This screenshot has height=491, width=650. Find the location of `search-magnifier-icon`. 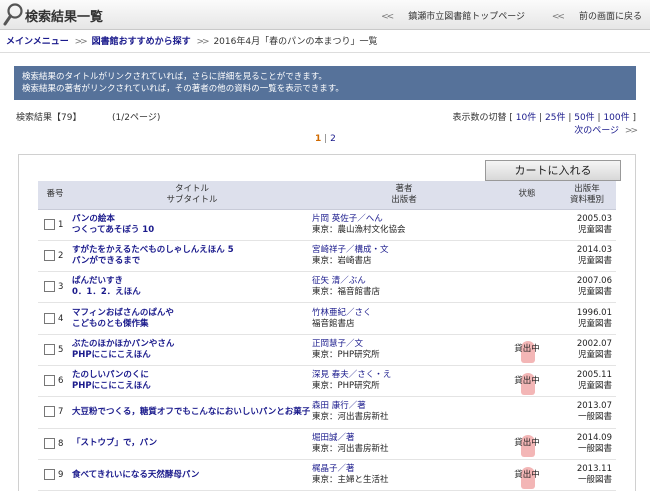

search-magnifier-icon is located at coordinates (14, 16).